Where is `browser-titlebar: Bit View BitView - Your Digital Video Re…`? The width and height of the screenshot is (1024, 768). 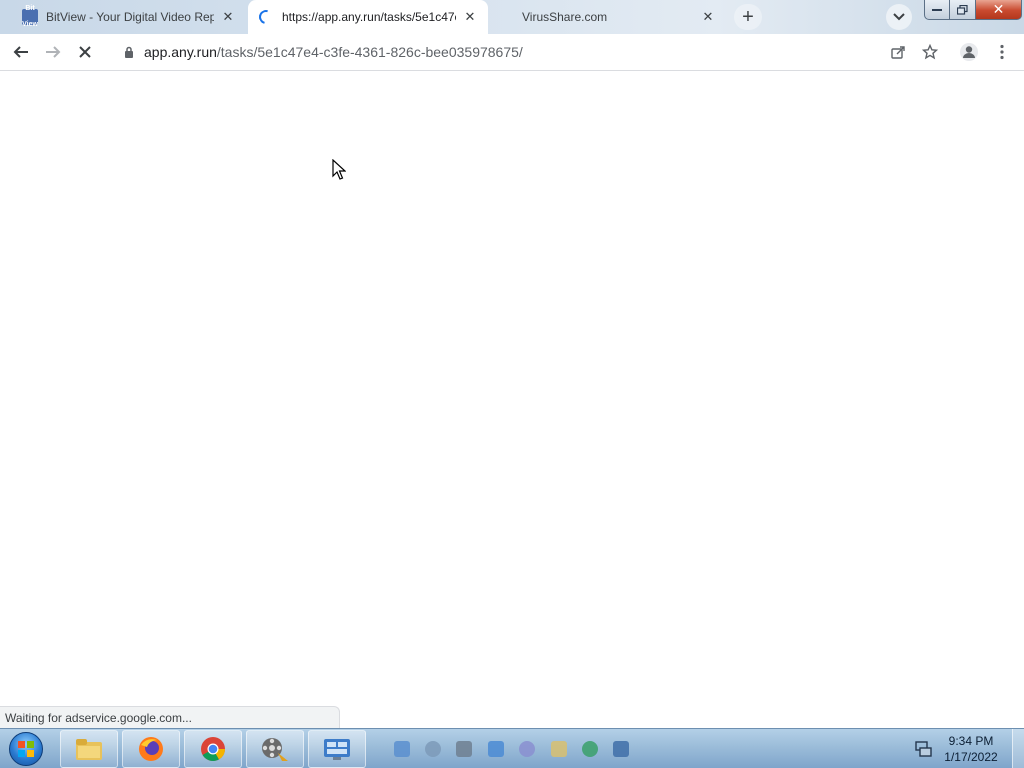
browser-titlebar: Bit View BitView - Your Digital Video Re… is located at coordinates (512, 17).